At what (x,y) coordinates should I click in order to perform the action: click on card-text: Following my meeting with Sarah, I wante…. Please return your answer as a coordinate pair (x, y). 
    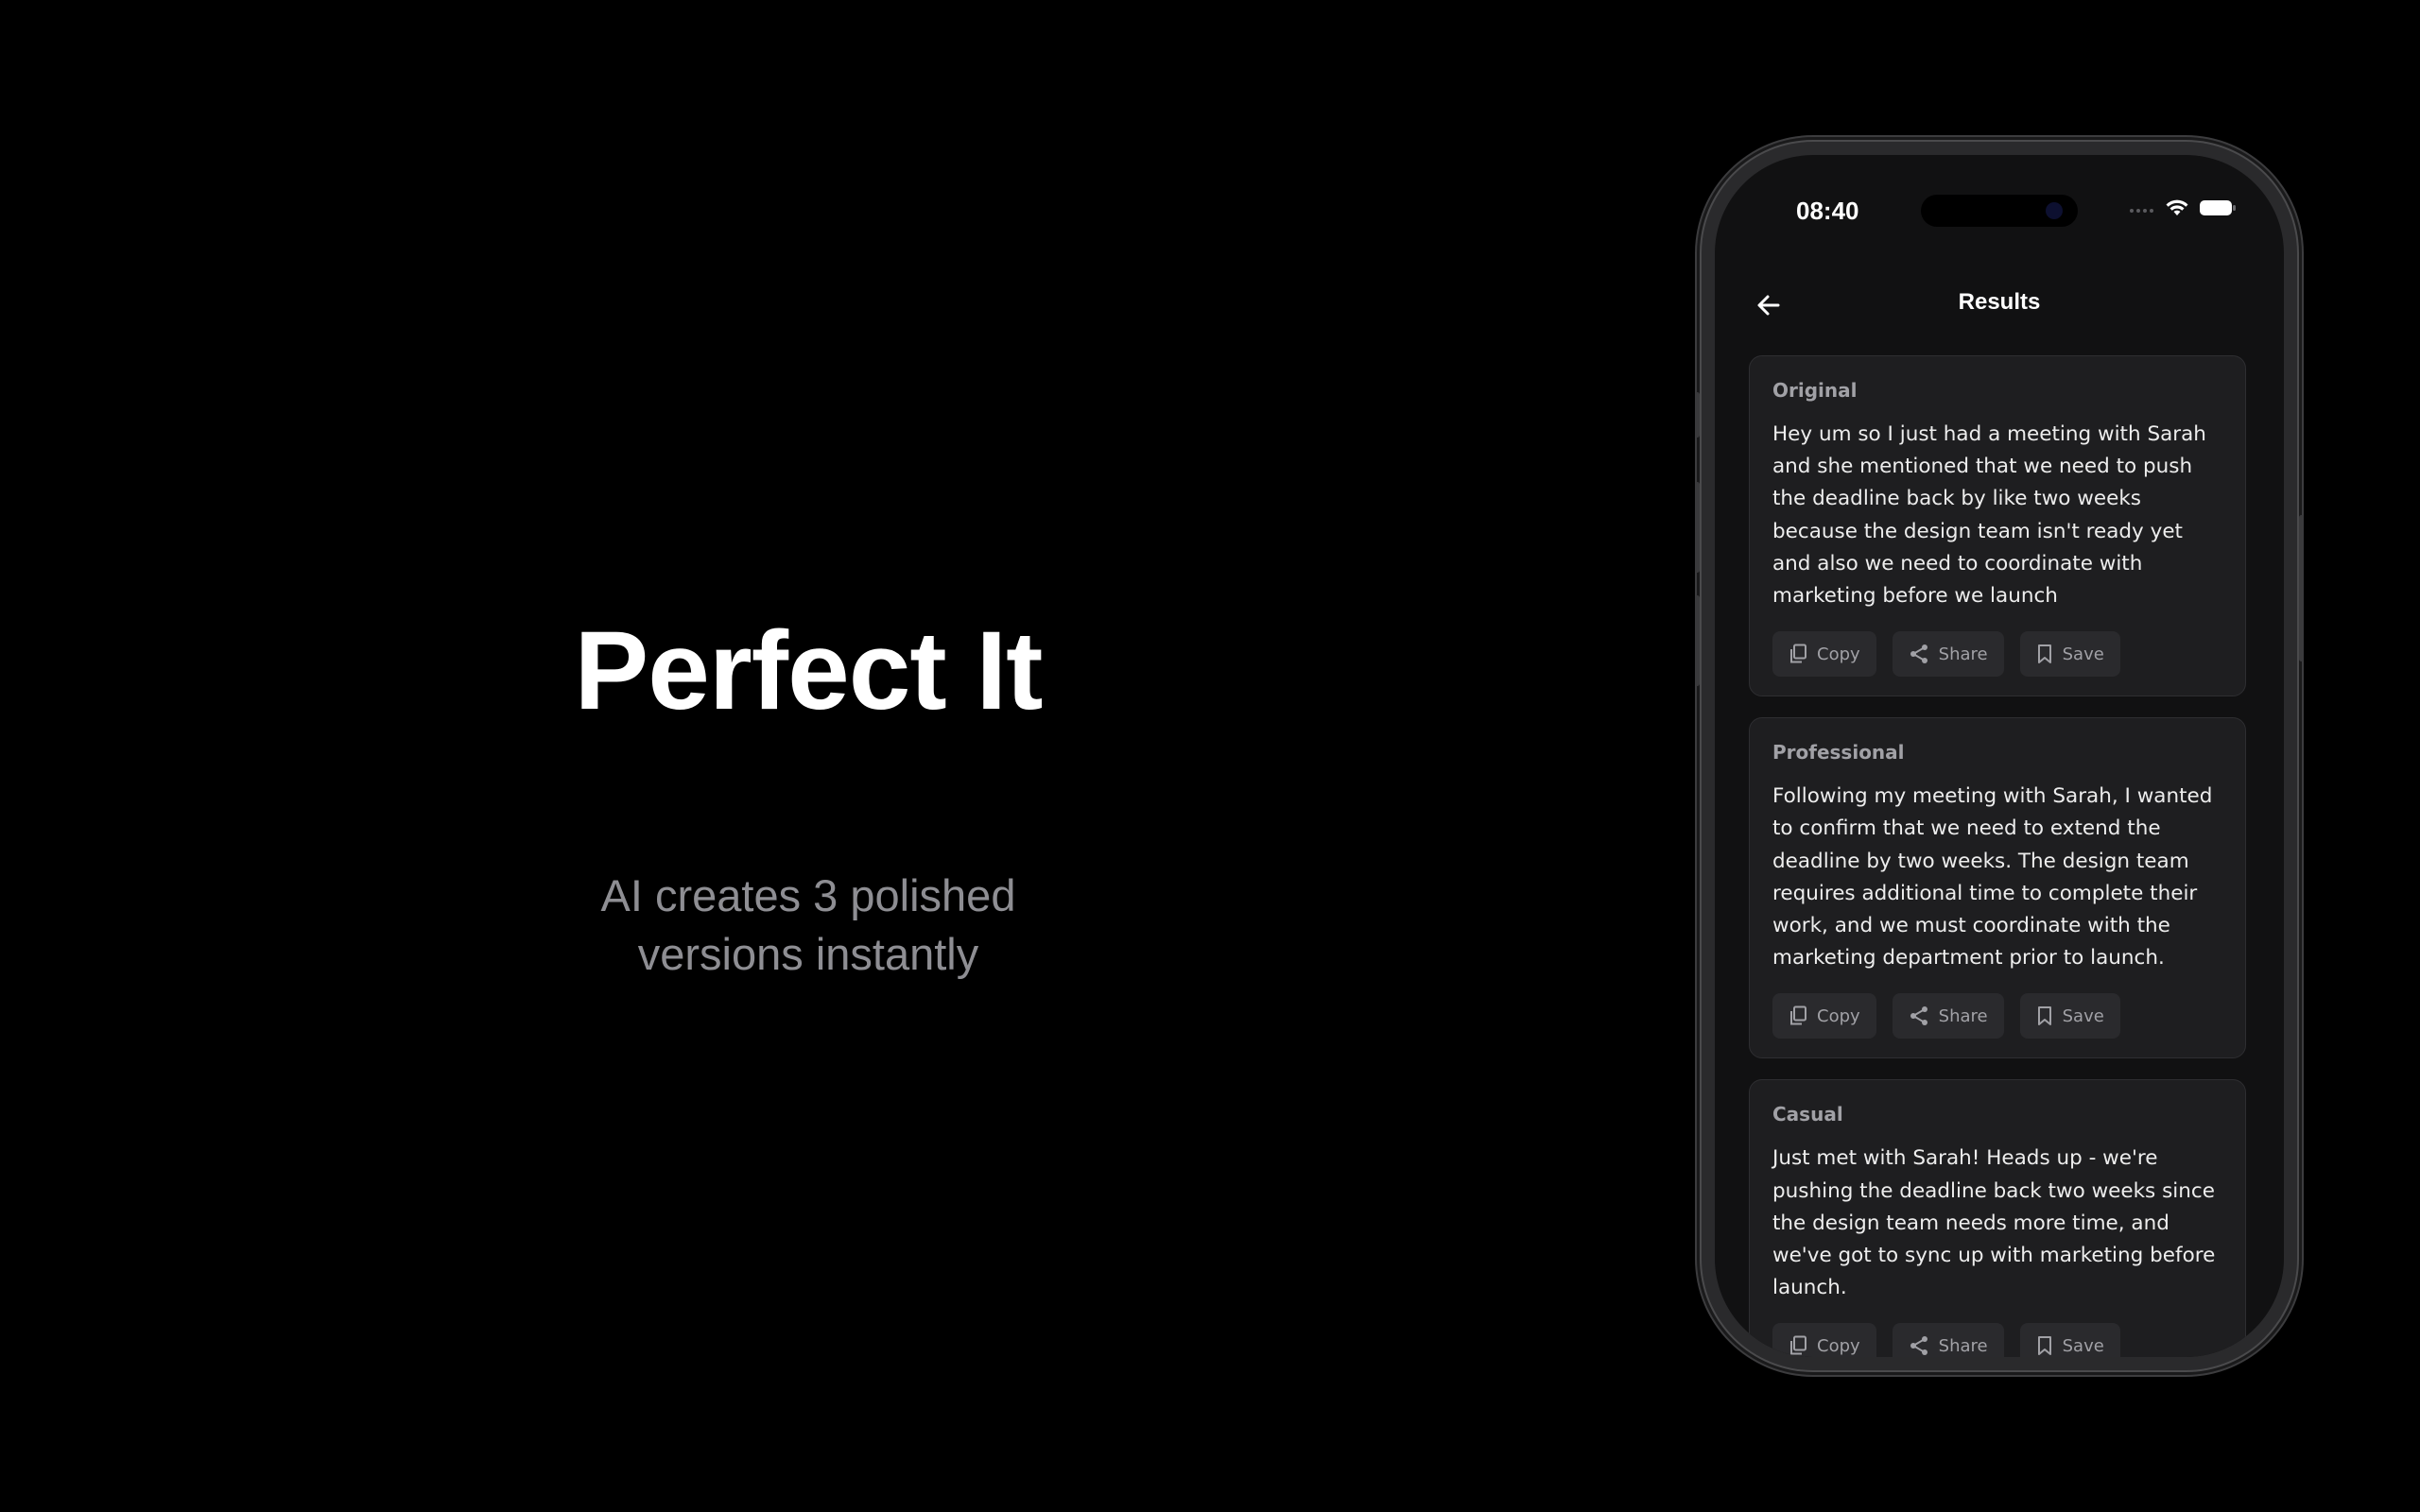
    Looking at the image, I should click on (1993, 877).